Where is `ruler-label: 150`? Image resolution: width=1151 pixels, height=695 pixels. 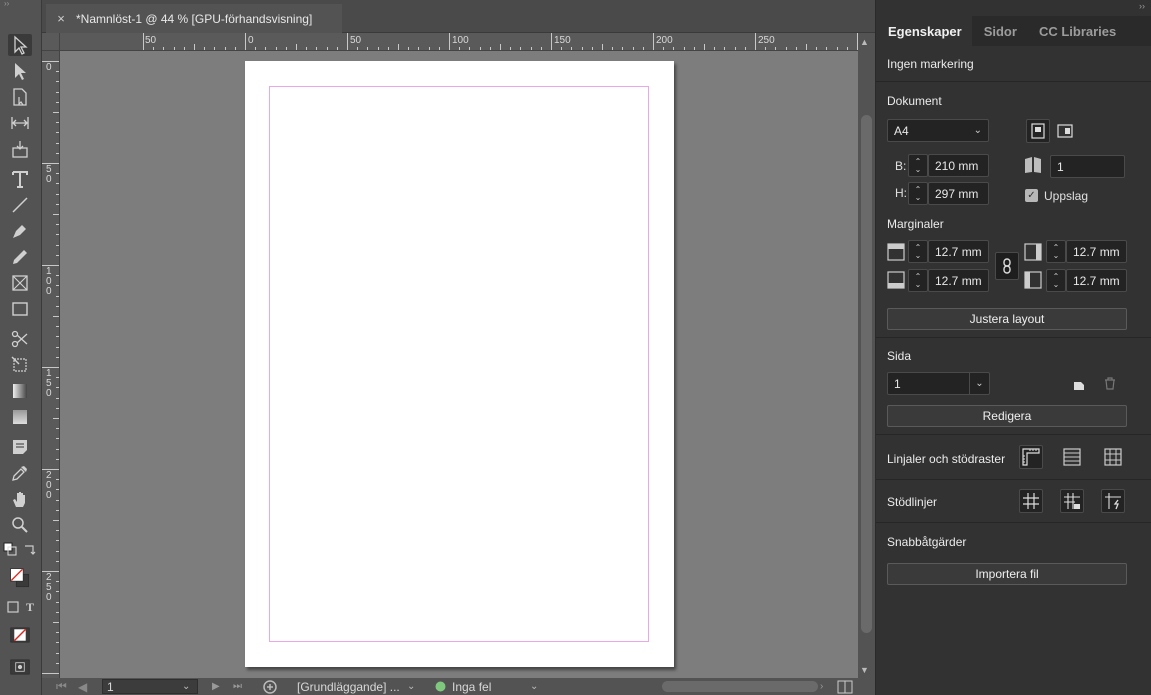 ruler-label: 150 is located at coordinates (562, 40).